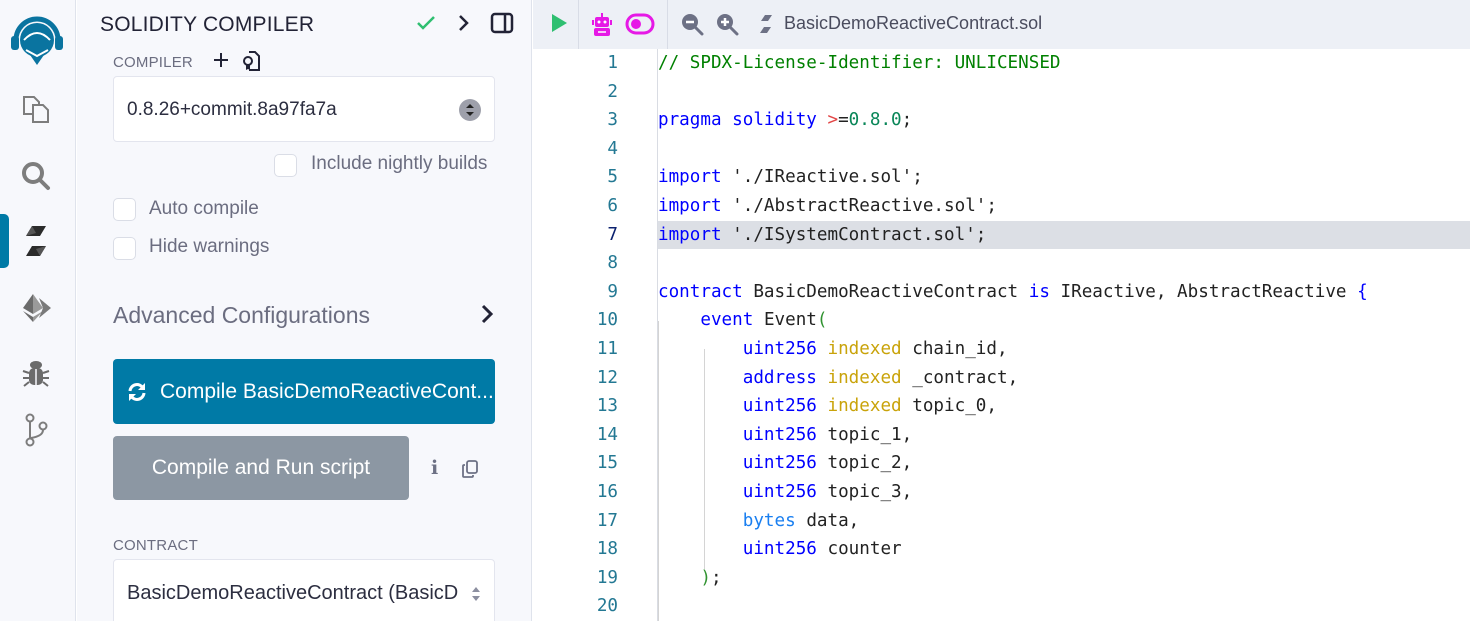 Image resolution: width=1470 pixels, height=621 pixels. I want to click on line-number: 4, so click(612, 148).